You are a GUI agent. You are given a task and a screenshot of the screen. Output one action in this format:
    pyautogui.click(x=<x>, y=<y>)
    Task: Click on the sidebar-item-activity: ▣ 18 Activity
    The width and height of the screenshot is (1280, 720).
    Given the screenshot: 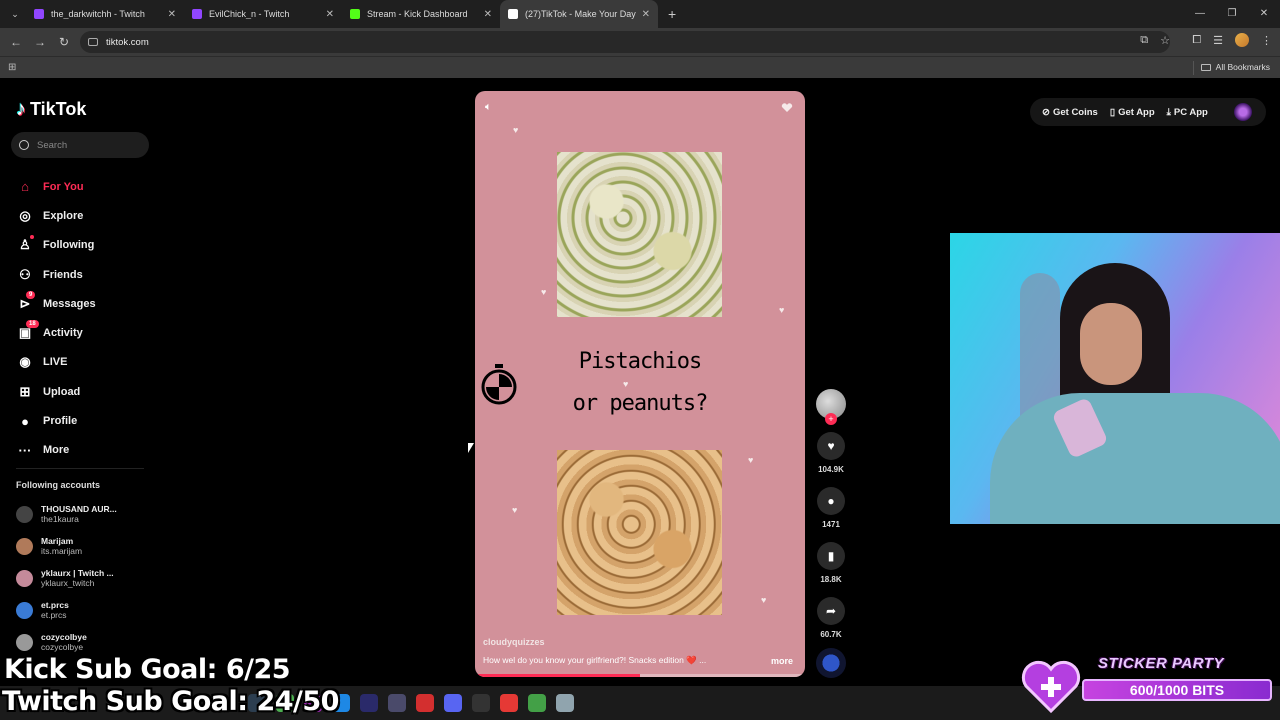 What is the action you would take?
    pyautogui.click(x=56, y=332)
    